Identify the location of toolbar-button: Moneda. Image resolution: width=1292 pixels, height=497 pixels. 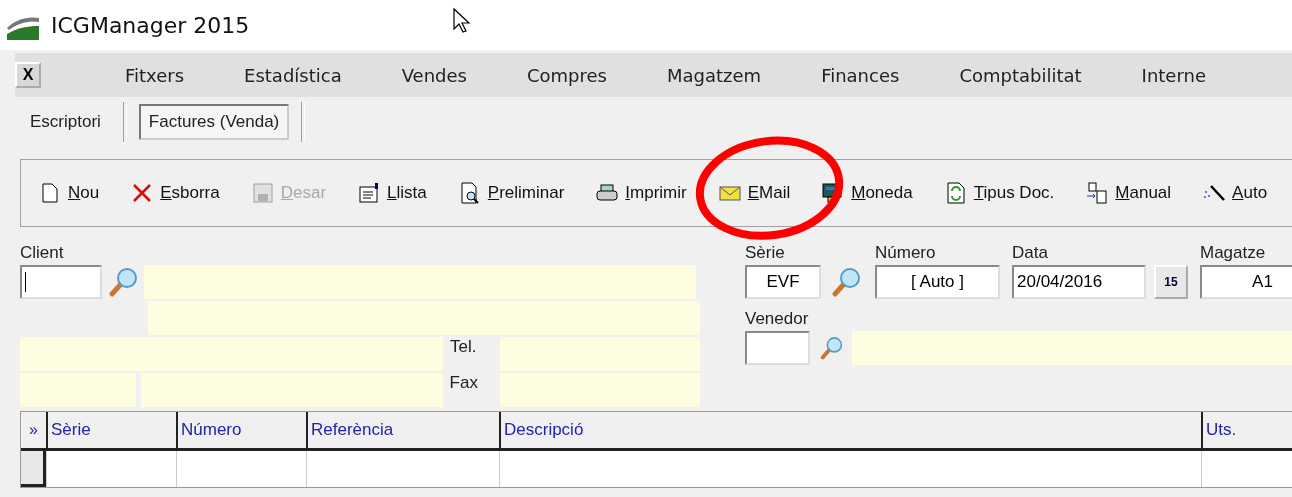
(867, 193).